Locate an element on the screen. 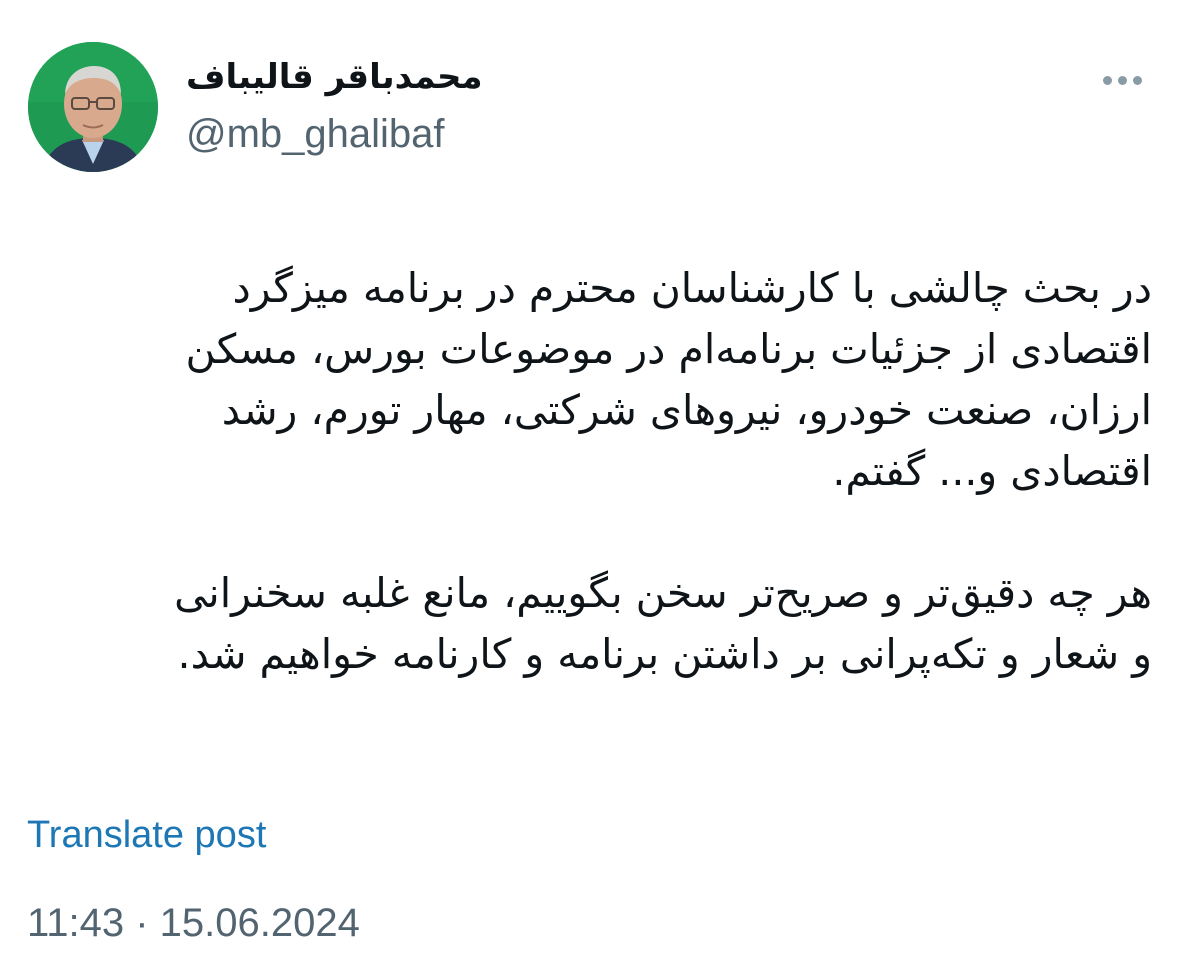 The image size is (1178, 974). avatar is located at coordinates (93, 107).